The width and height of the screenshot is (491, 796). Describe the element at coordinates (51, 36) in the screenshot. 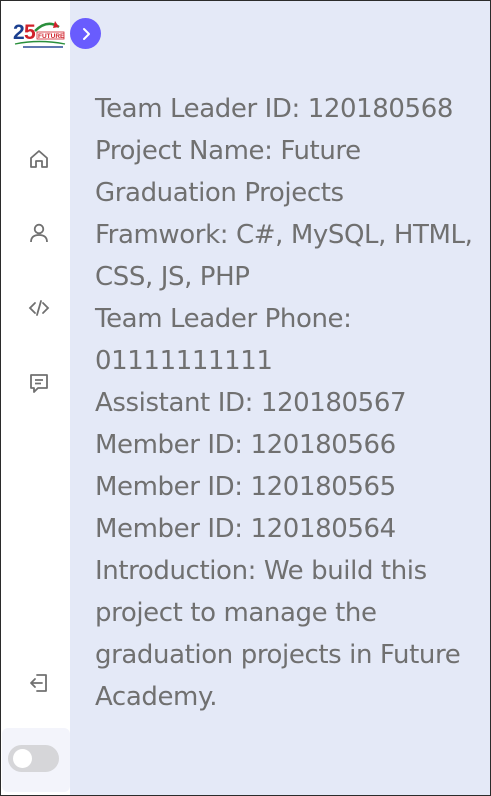

I see `logo-text: FUTURE` at that location.